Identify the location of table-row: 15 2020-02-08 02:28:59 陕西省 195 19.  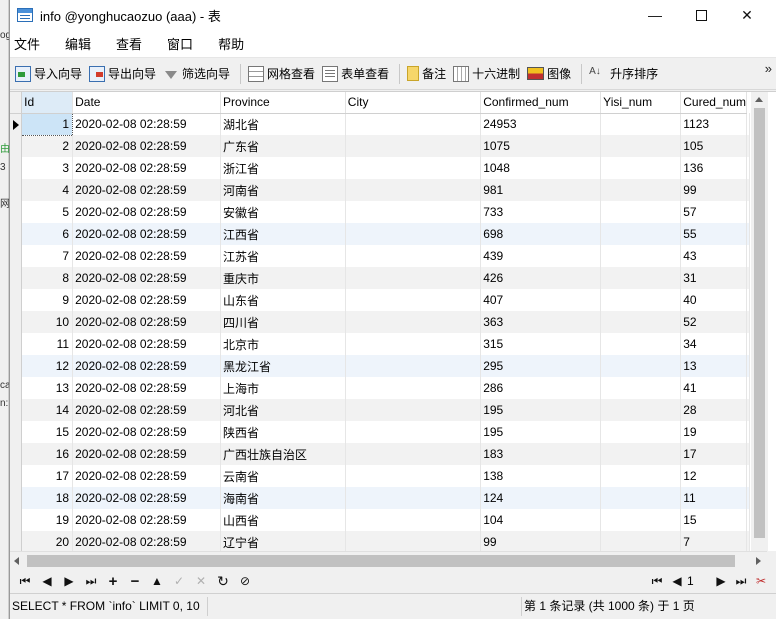
(380, 432).